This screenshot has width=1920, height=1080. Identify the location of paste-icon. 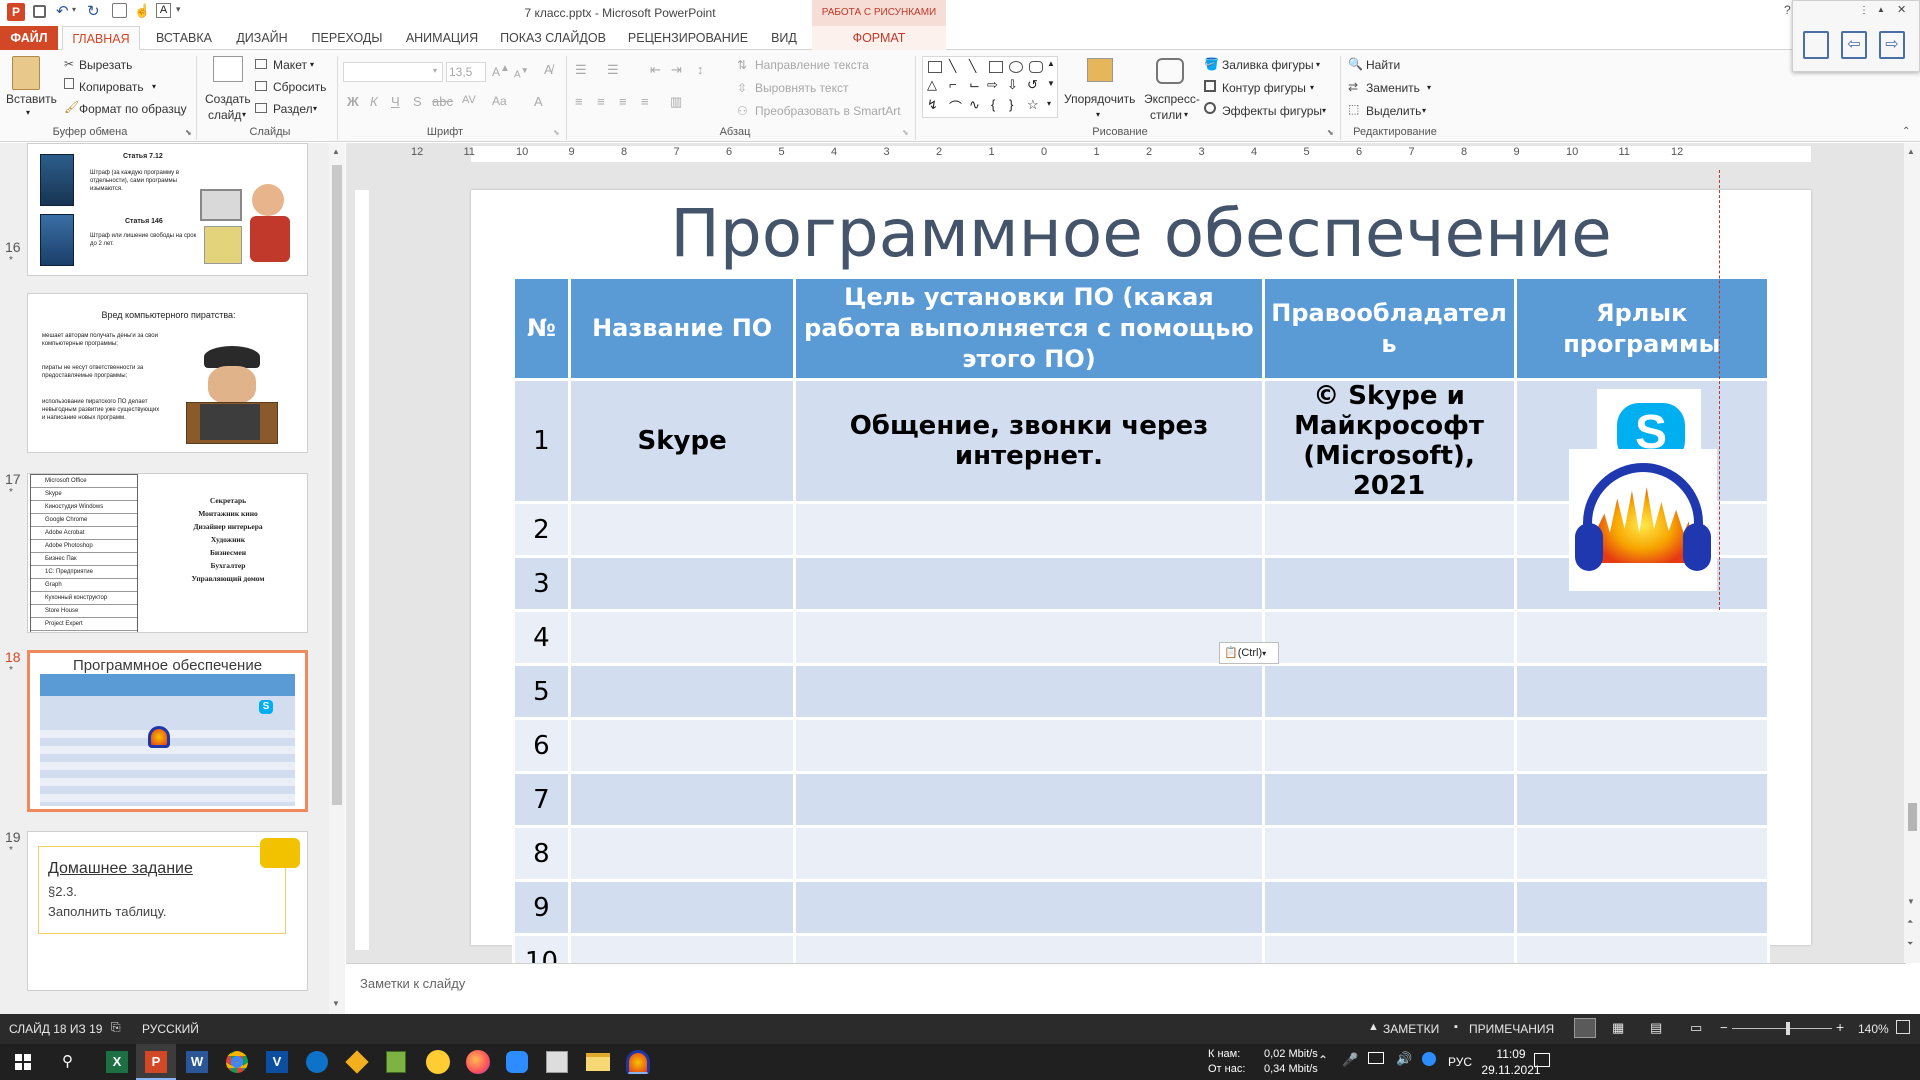
(26, 73).